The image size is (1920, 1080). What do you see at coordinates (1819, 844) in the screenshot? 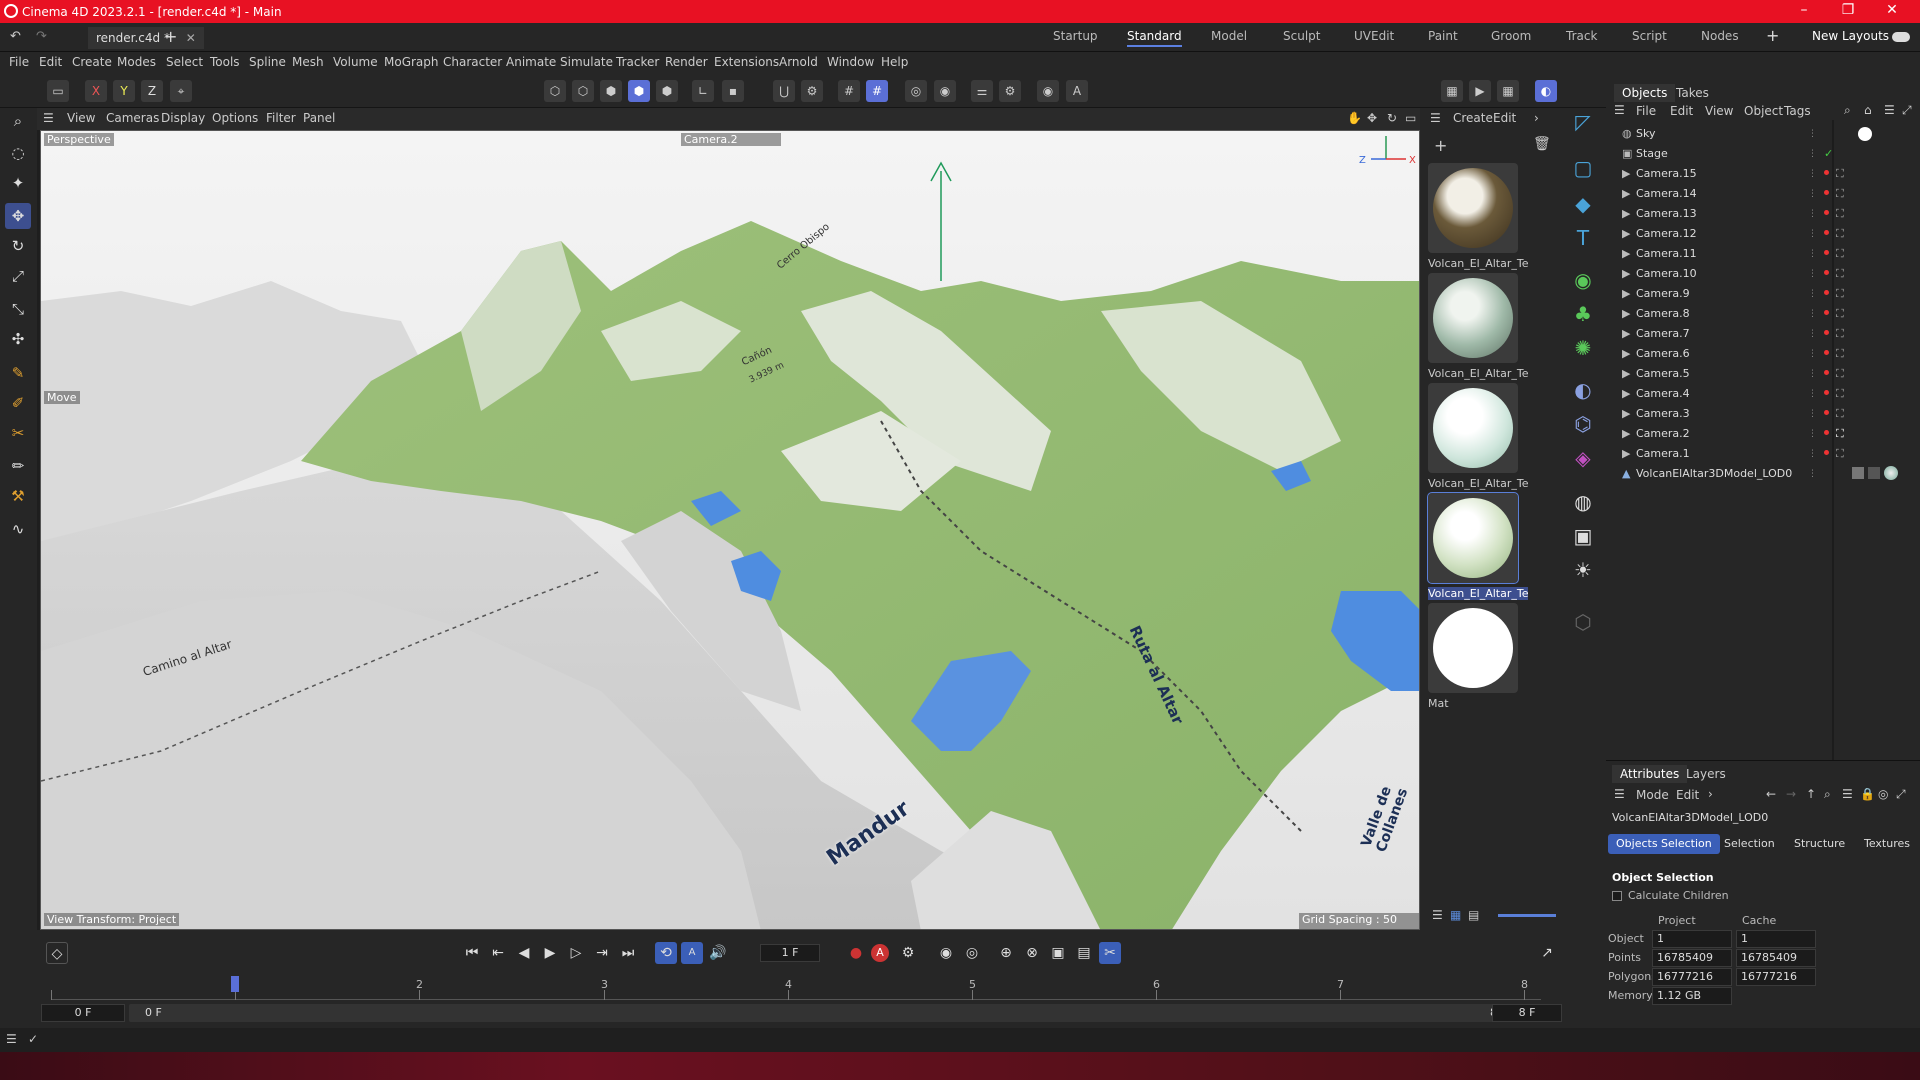
I see `subtab-structure: Structure` at bounding box center [1819, 844].